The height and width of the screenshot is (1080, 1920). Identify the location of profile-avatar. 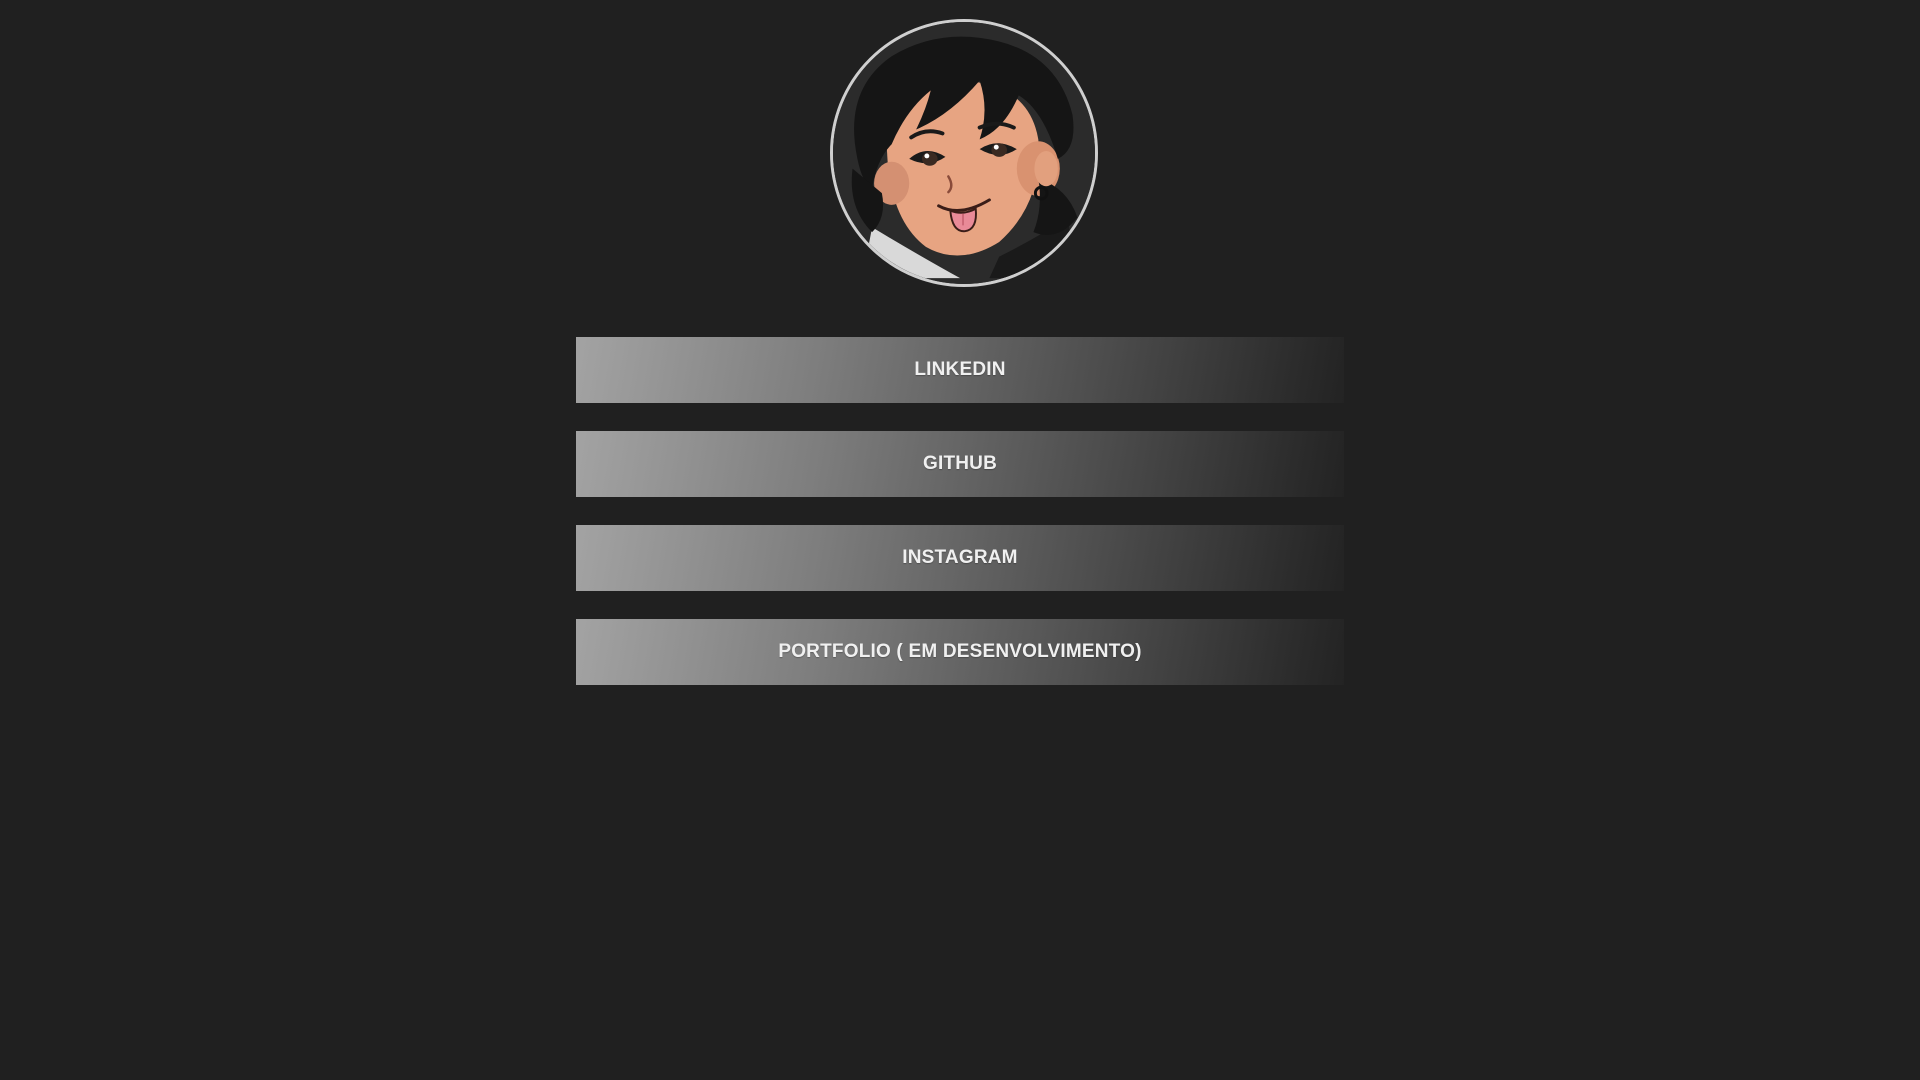
(964, 153).